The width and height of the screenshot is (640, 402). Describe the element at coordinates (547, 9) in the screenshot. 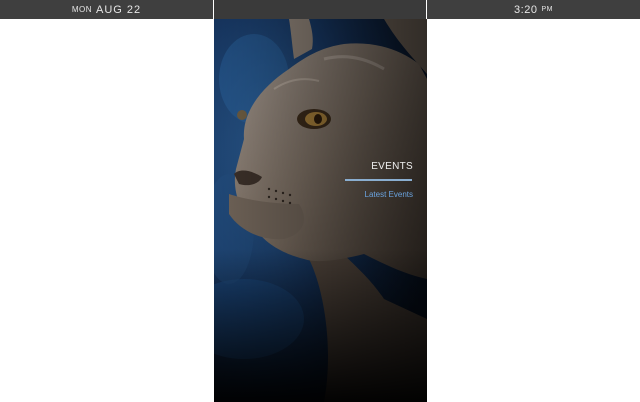

I see `clock-ampm: PM` at that location.